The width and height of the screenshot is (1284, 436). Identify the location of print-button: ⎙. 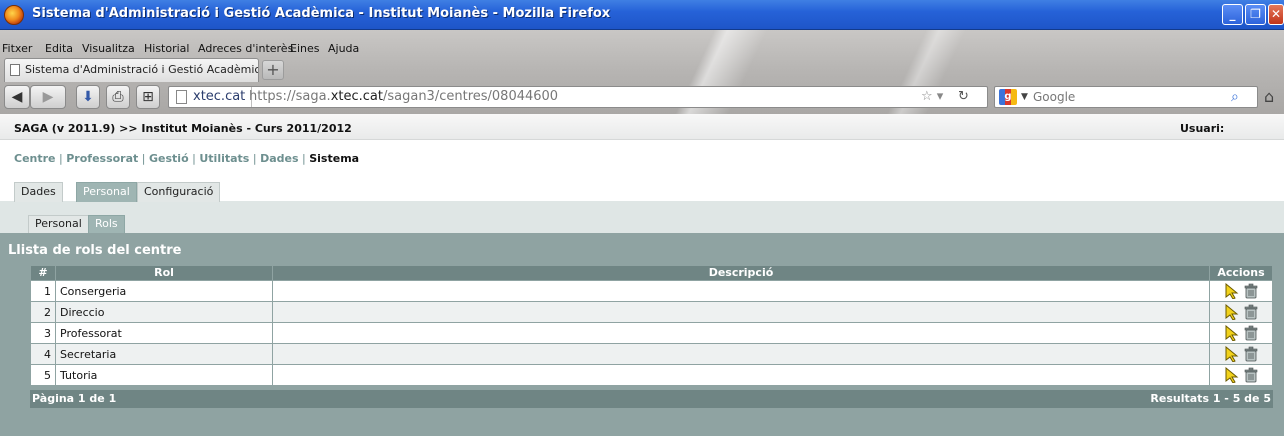
(118, 97).